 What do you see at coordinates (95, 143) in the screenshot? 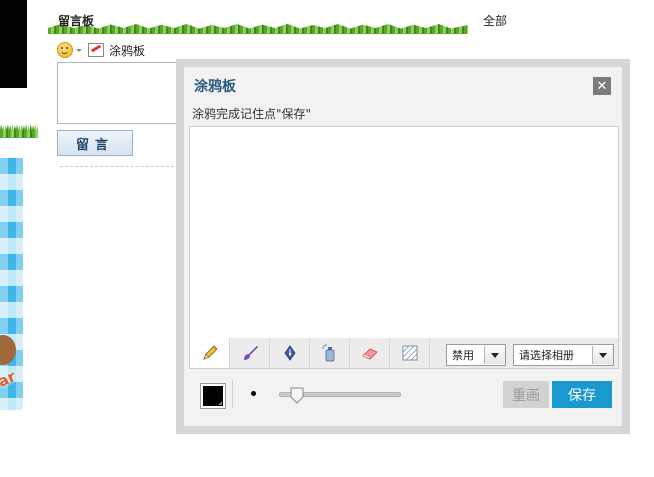
I see `post-message-button: 留言` at bounding box center [95, 143].